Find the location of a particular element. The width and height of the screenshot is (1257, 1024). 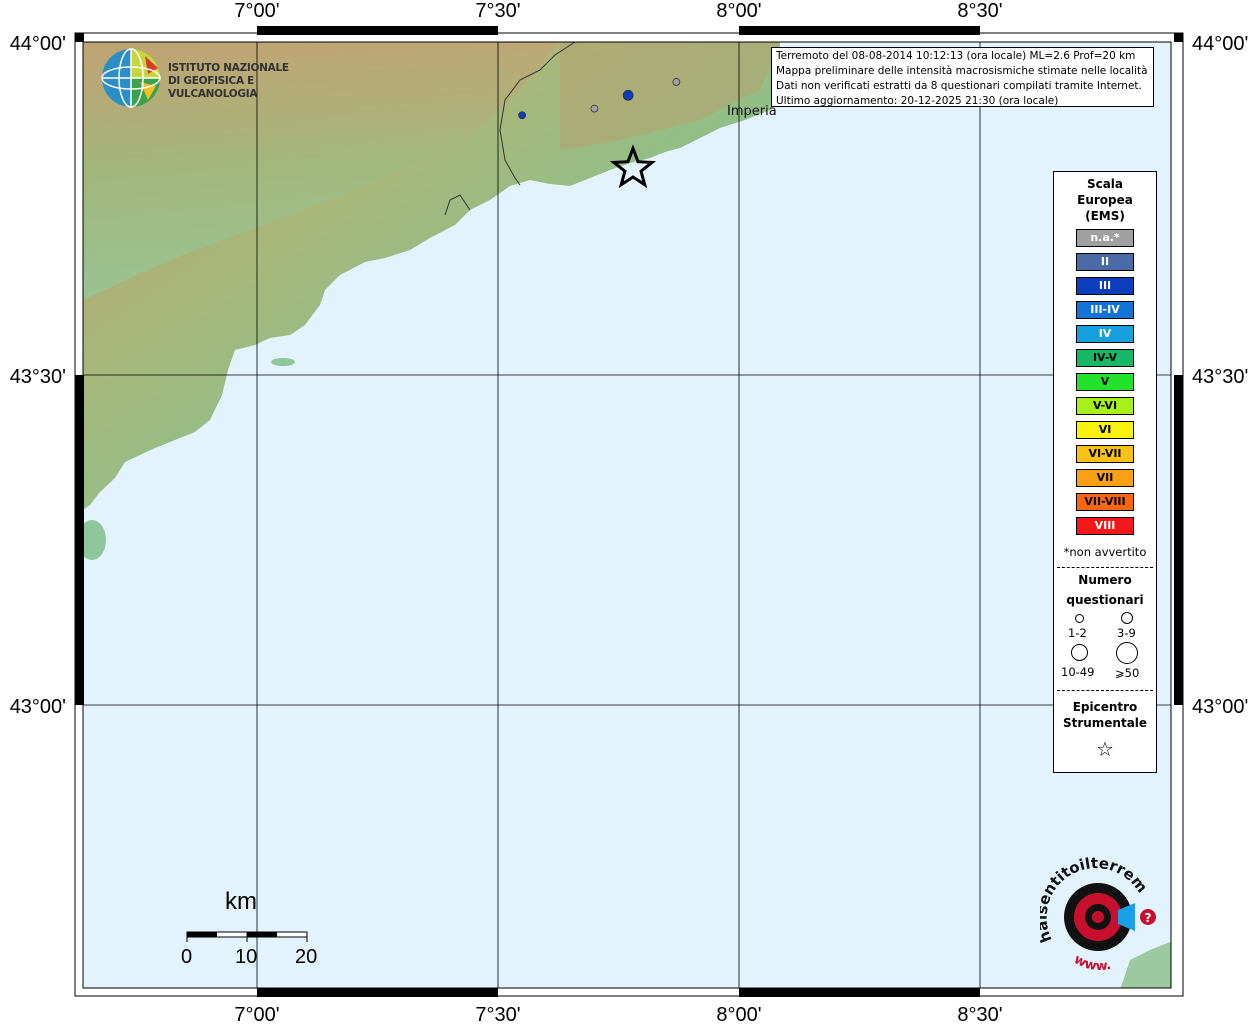

ems-swatch: IV is located at coordinates (1105, 334).